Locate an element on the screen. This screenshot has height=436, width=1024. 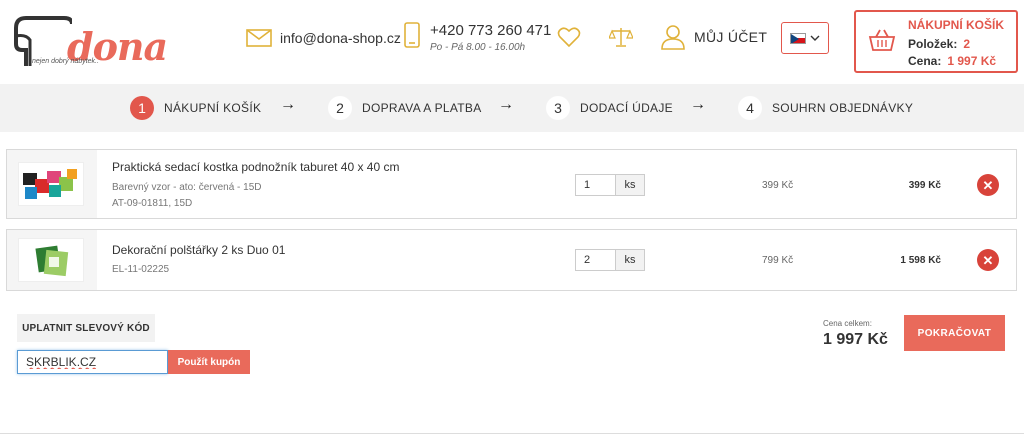
step-number: 3 is located at coordinates (558, 108).